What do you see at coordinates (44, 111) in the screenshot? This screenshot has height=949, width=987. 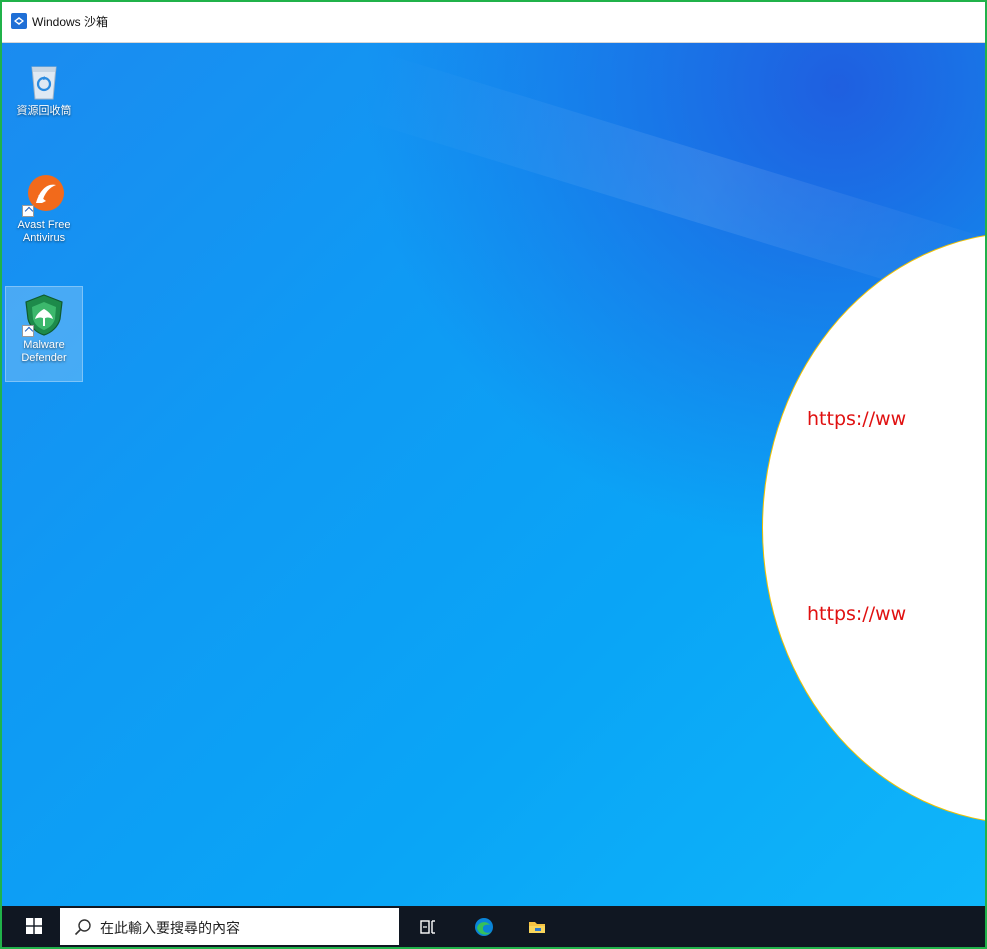 I see `desktop-icon-label: 資源回收筒` at bounding box center [44, 111].